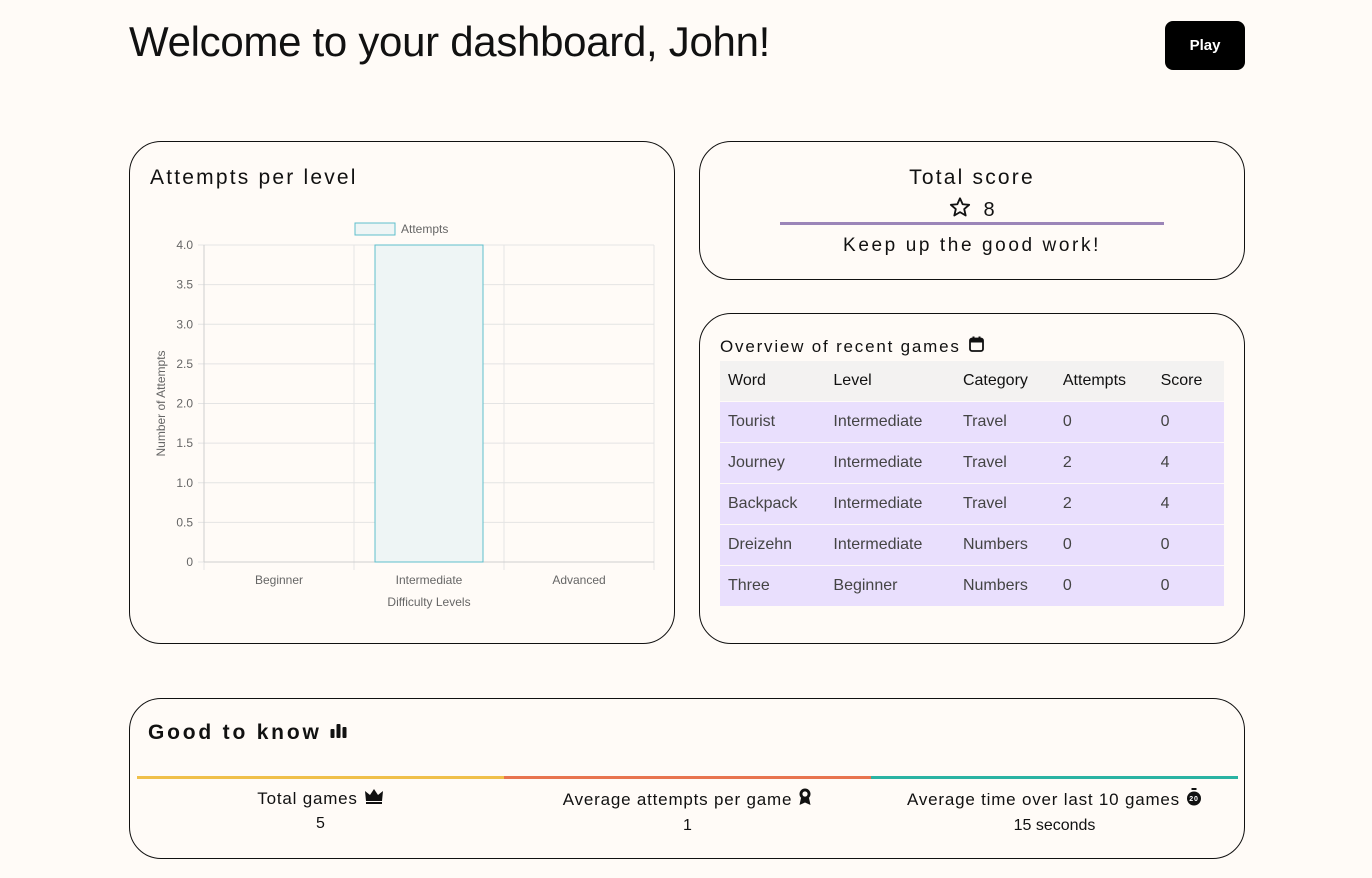 The image size is (1372, 878). What do you see at coordinates (989, 209) in the screenshot?
I see `total-score-value: 8` at bounding box center [989, 209].